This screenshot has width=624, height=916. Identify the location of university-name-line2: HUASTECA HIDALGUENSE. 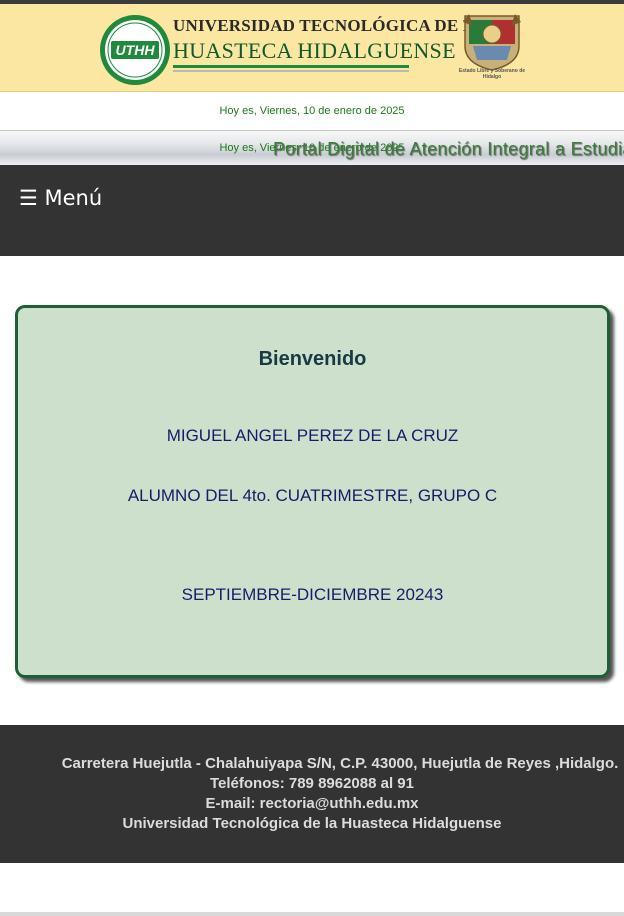
(314, 50).